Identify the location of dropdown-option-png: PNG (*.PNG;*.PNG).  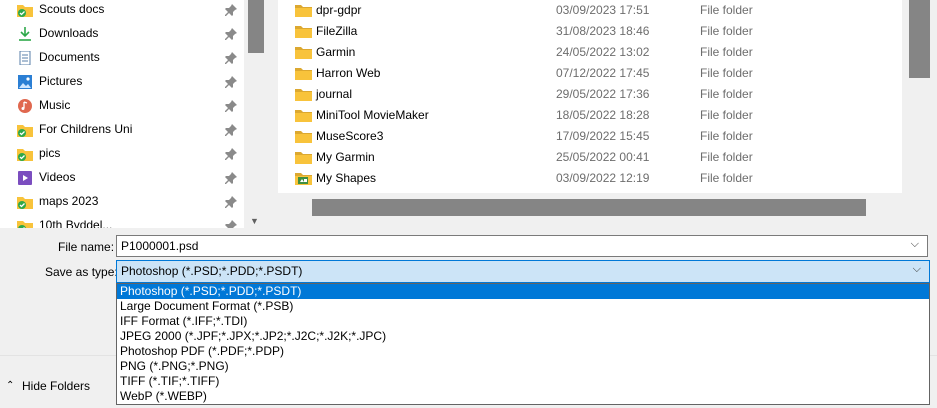
(523, 366).